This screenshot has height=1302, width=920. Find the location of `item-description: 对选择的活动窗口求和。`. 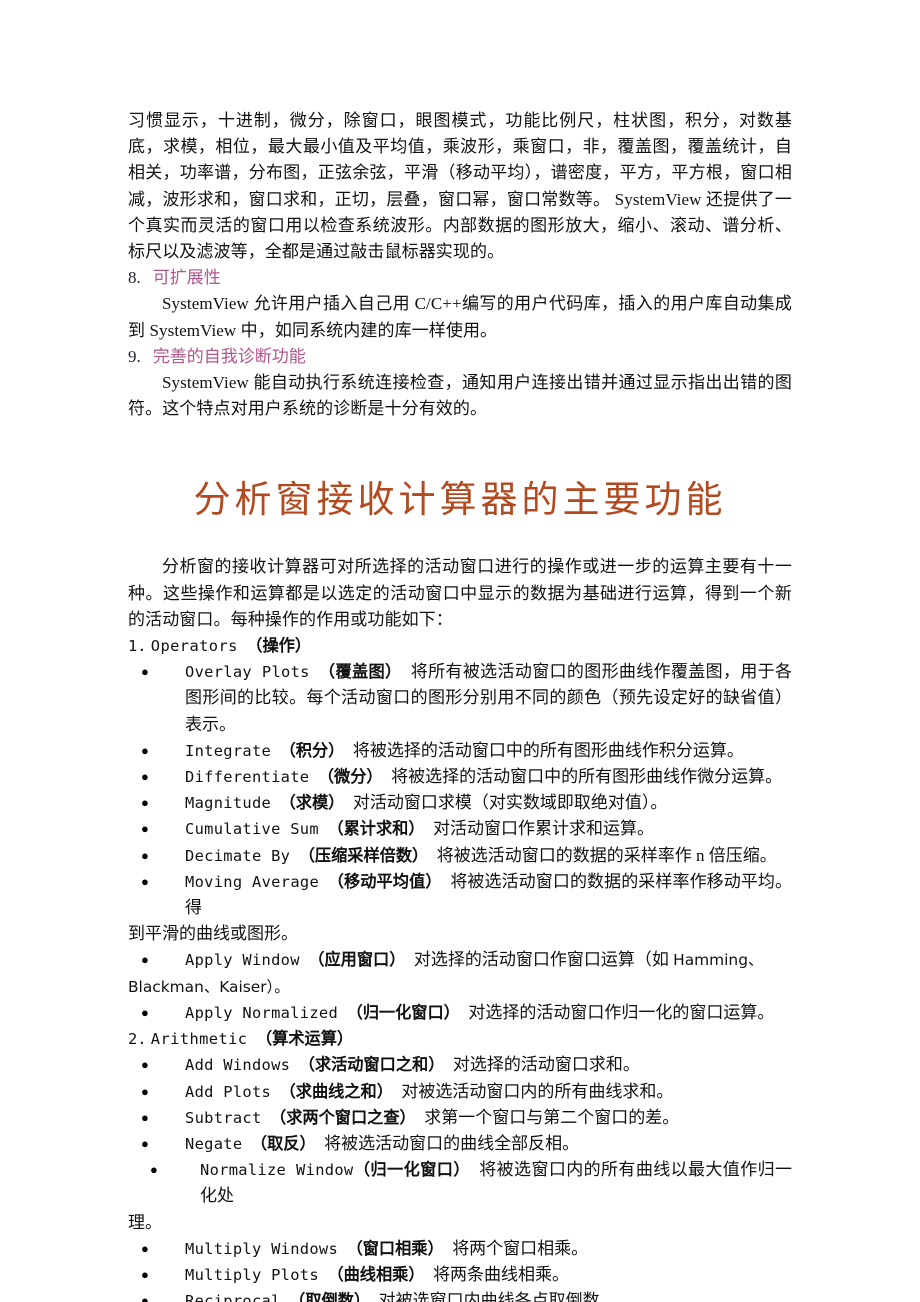

item-description: 对选择的活动窗口求和。 is located at coordinates (546, 1065).